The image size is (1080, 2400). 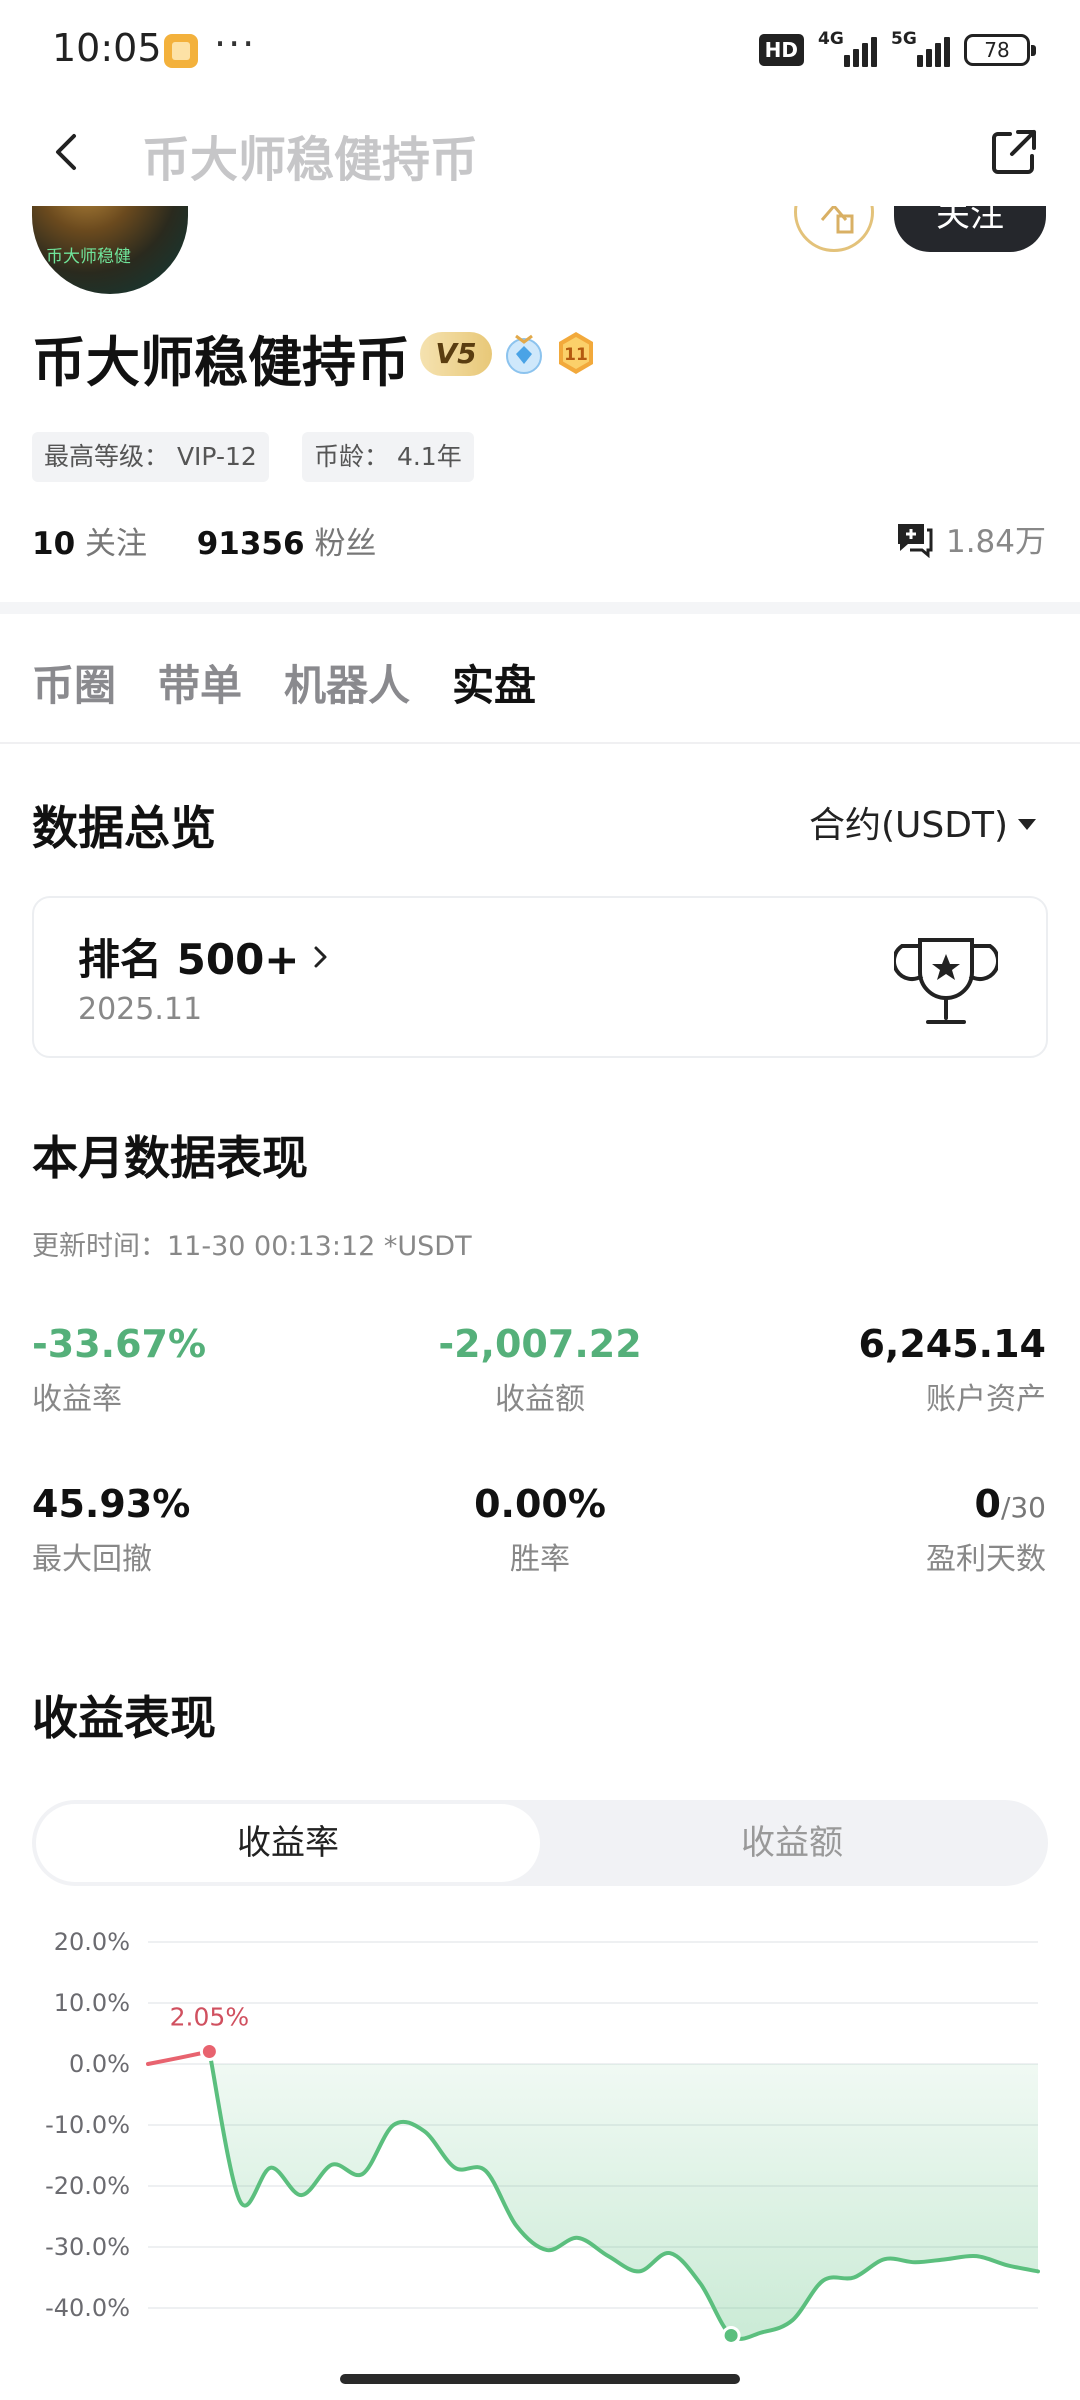 I want to click on y-tick-label: -10.0%, so click(x=87, y=2125).